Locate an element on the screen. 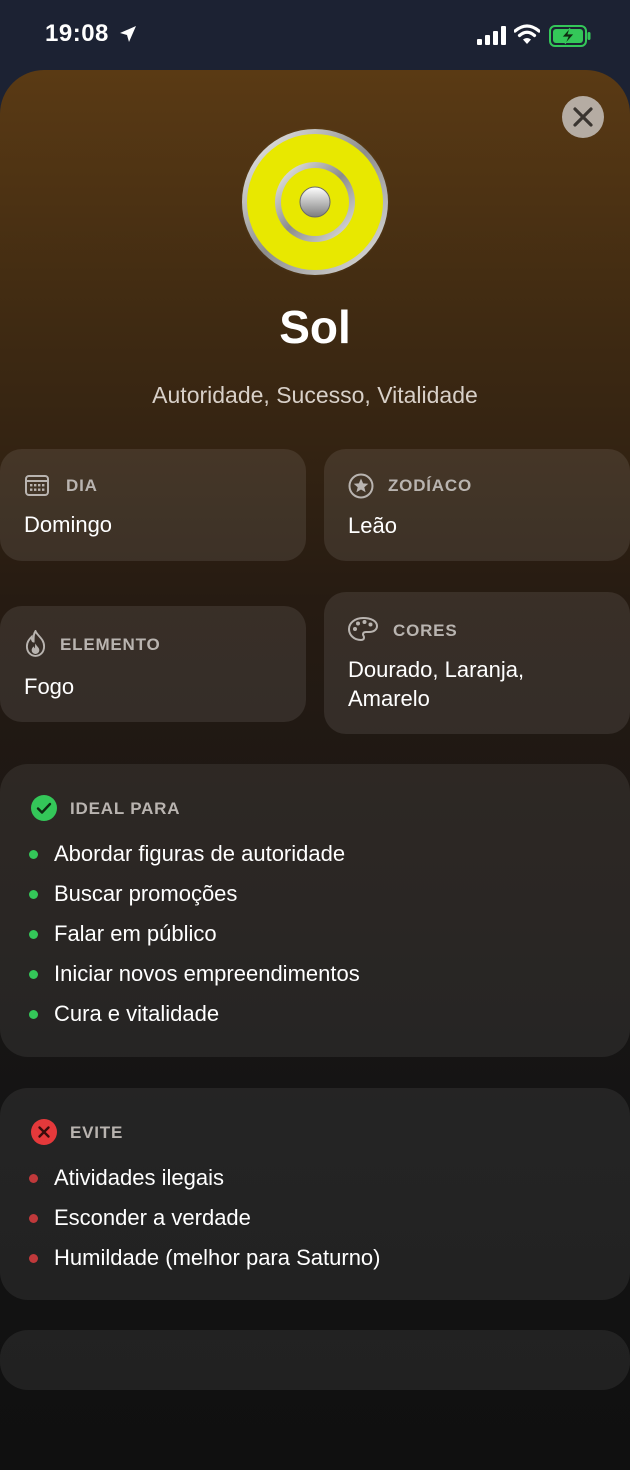 This screenshot has width=630, height=1470. list-item: Falar em público is located at coordinates (135, 933).